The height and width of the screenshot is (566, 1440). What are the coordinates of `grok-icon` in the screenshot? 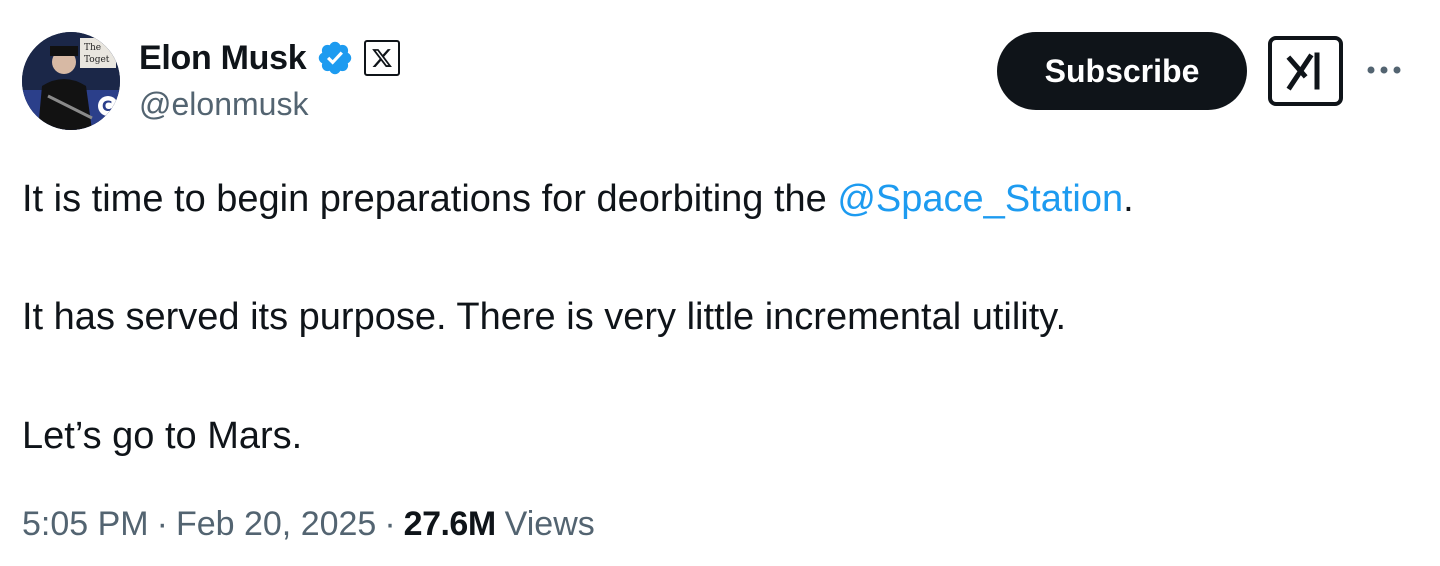 It's located at (1302, 71).